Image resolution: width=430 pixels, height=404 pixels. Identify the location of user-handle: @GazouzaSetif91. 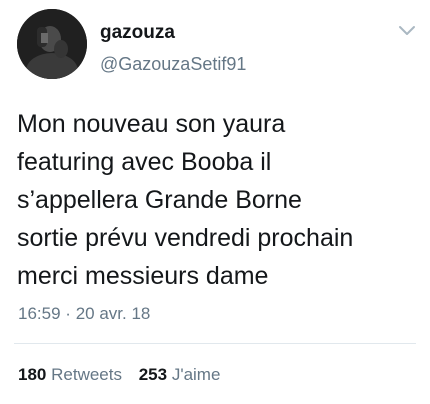
(173, 64).